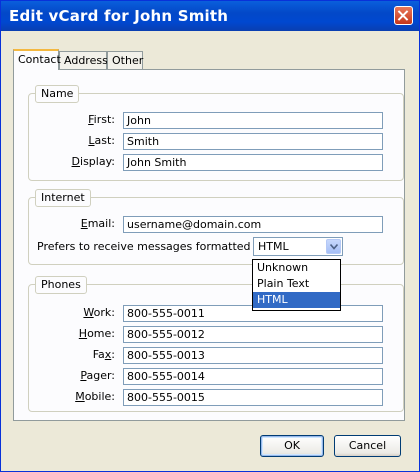 The height and width of the screenshot is (472, 420). I want to click on format-option-unknown: Unknown, so click(296, 268).